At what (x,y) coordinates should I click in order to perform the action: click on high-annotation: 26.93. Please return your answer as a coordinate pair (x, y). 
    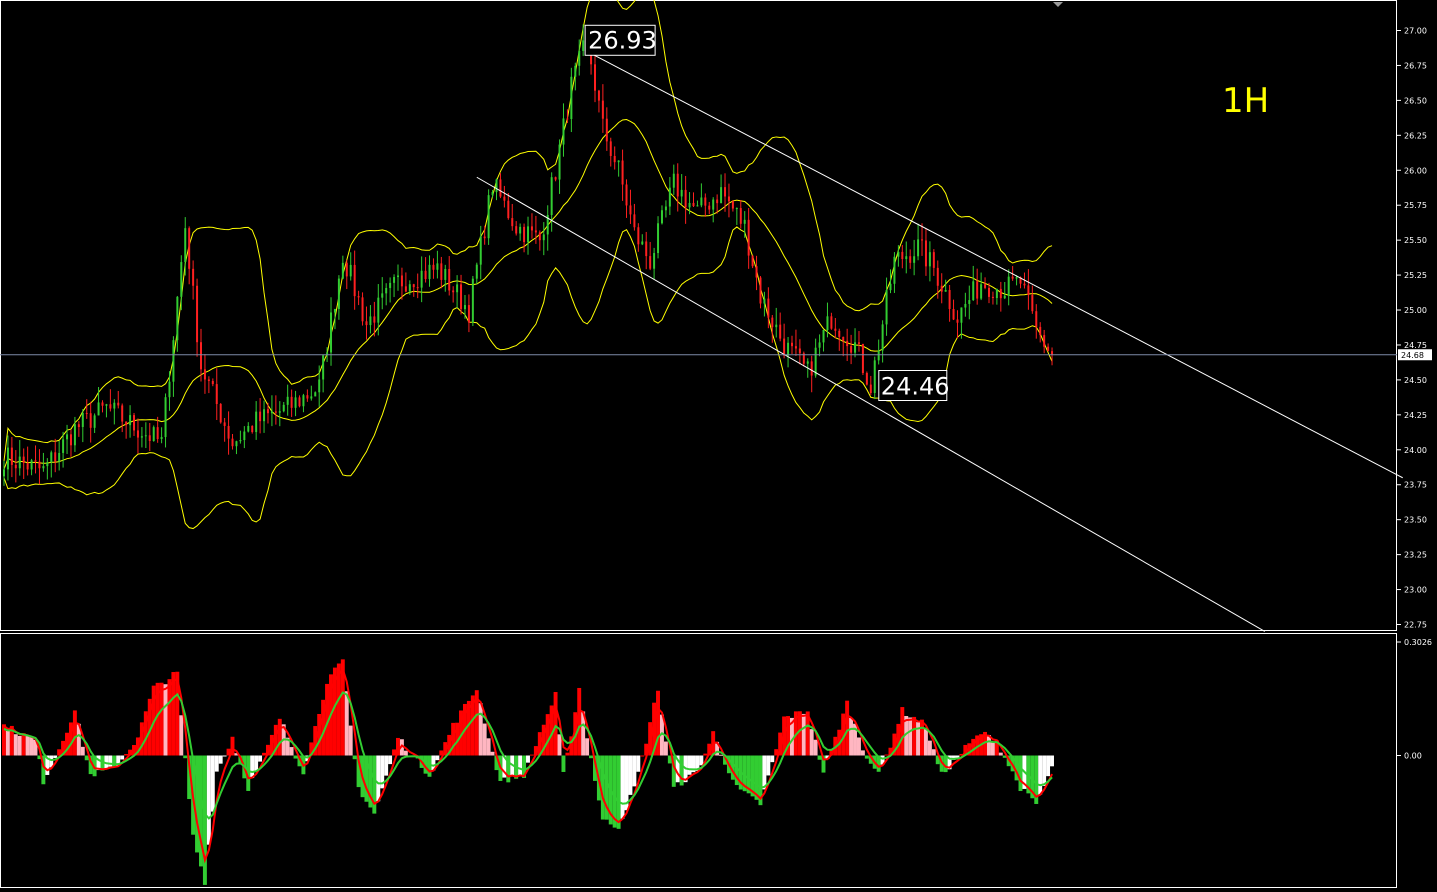
    Looking at the image, I should click on (620, 40).